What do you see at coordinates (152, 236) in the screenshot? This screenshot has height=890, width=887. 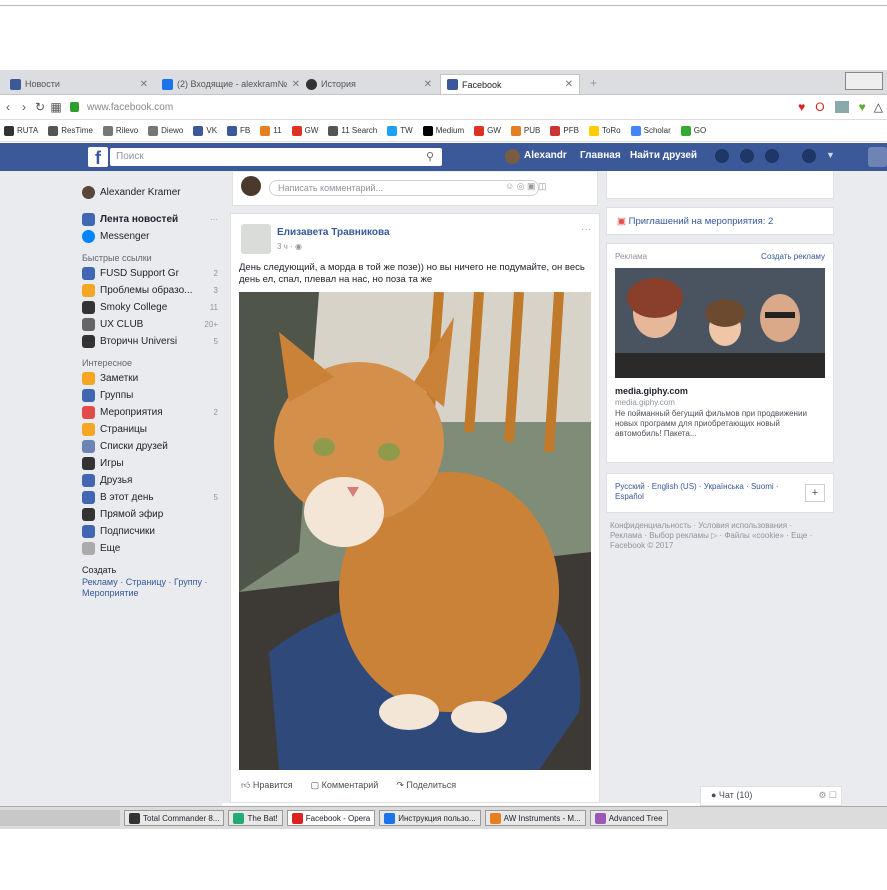 I see `sidebar-item-messenger: Messenger` at bounding box center [152, 236].